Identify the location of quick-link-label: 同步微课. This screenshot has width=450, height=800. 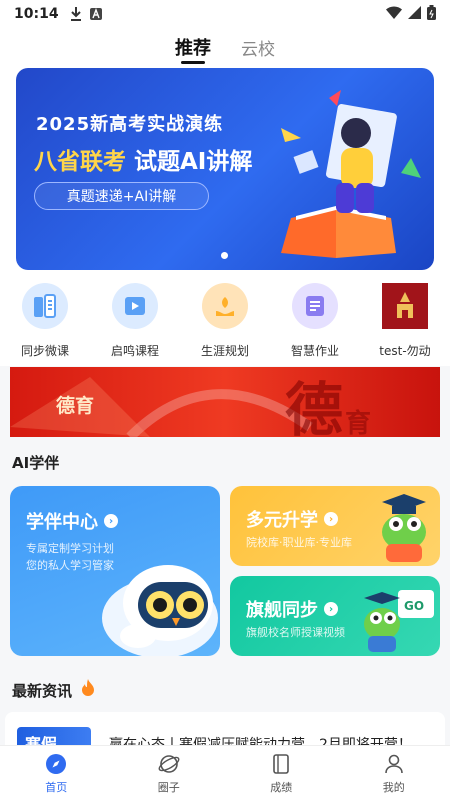
(44, 351).